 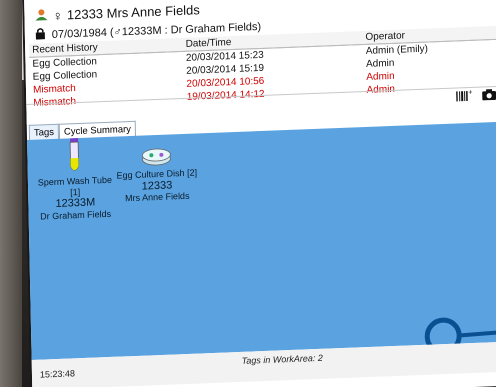 What do you see at coordinates (40, 34) in the screenshot?
I see `lock-icon` at bounding box center [40, 34].